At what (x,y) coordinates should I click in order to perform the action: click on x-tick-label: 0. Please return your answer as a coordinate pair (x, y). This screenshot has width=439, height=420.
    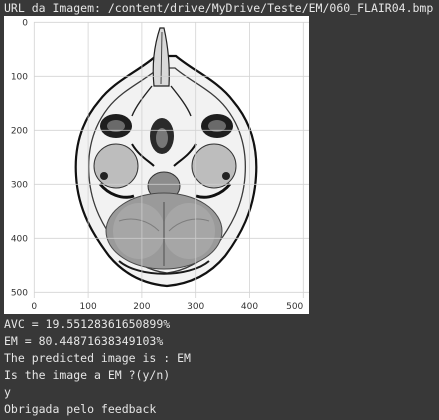
    Looking at the image, I should click on (34, 307).